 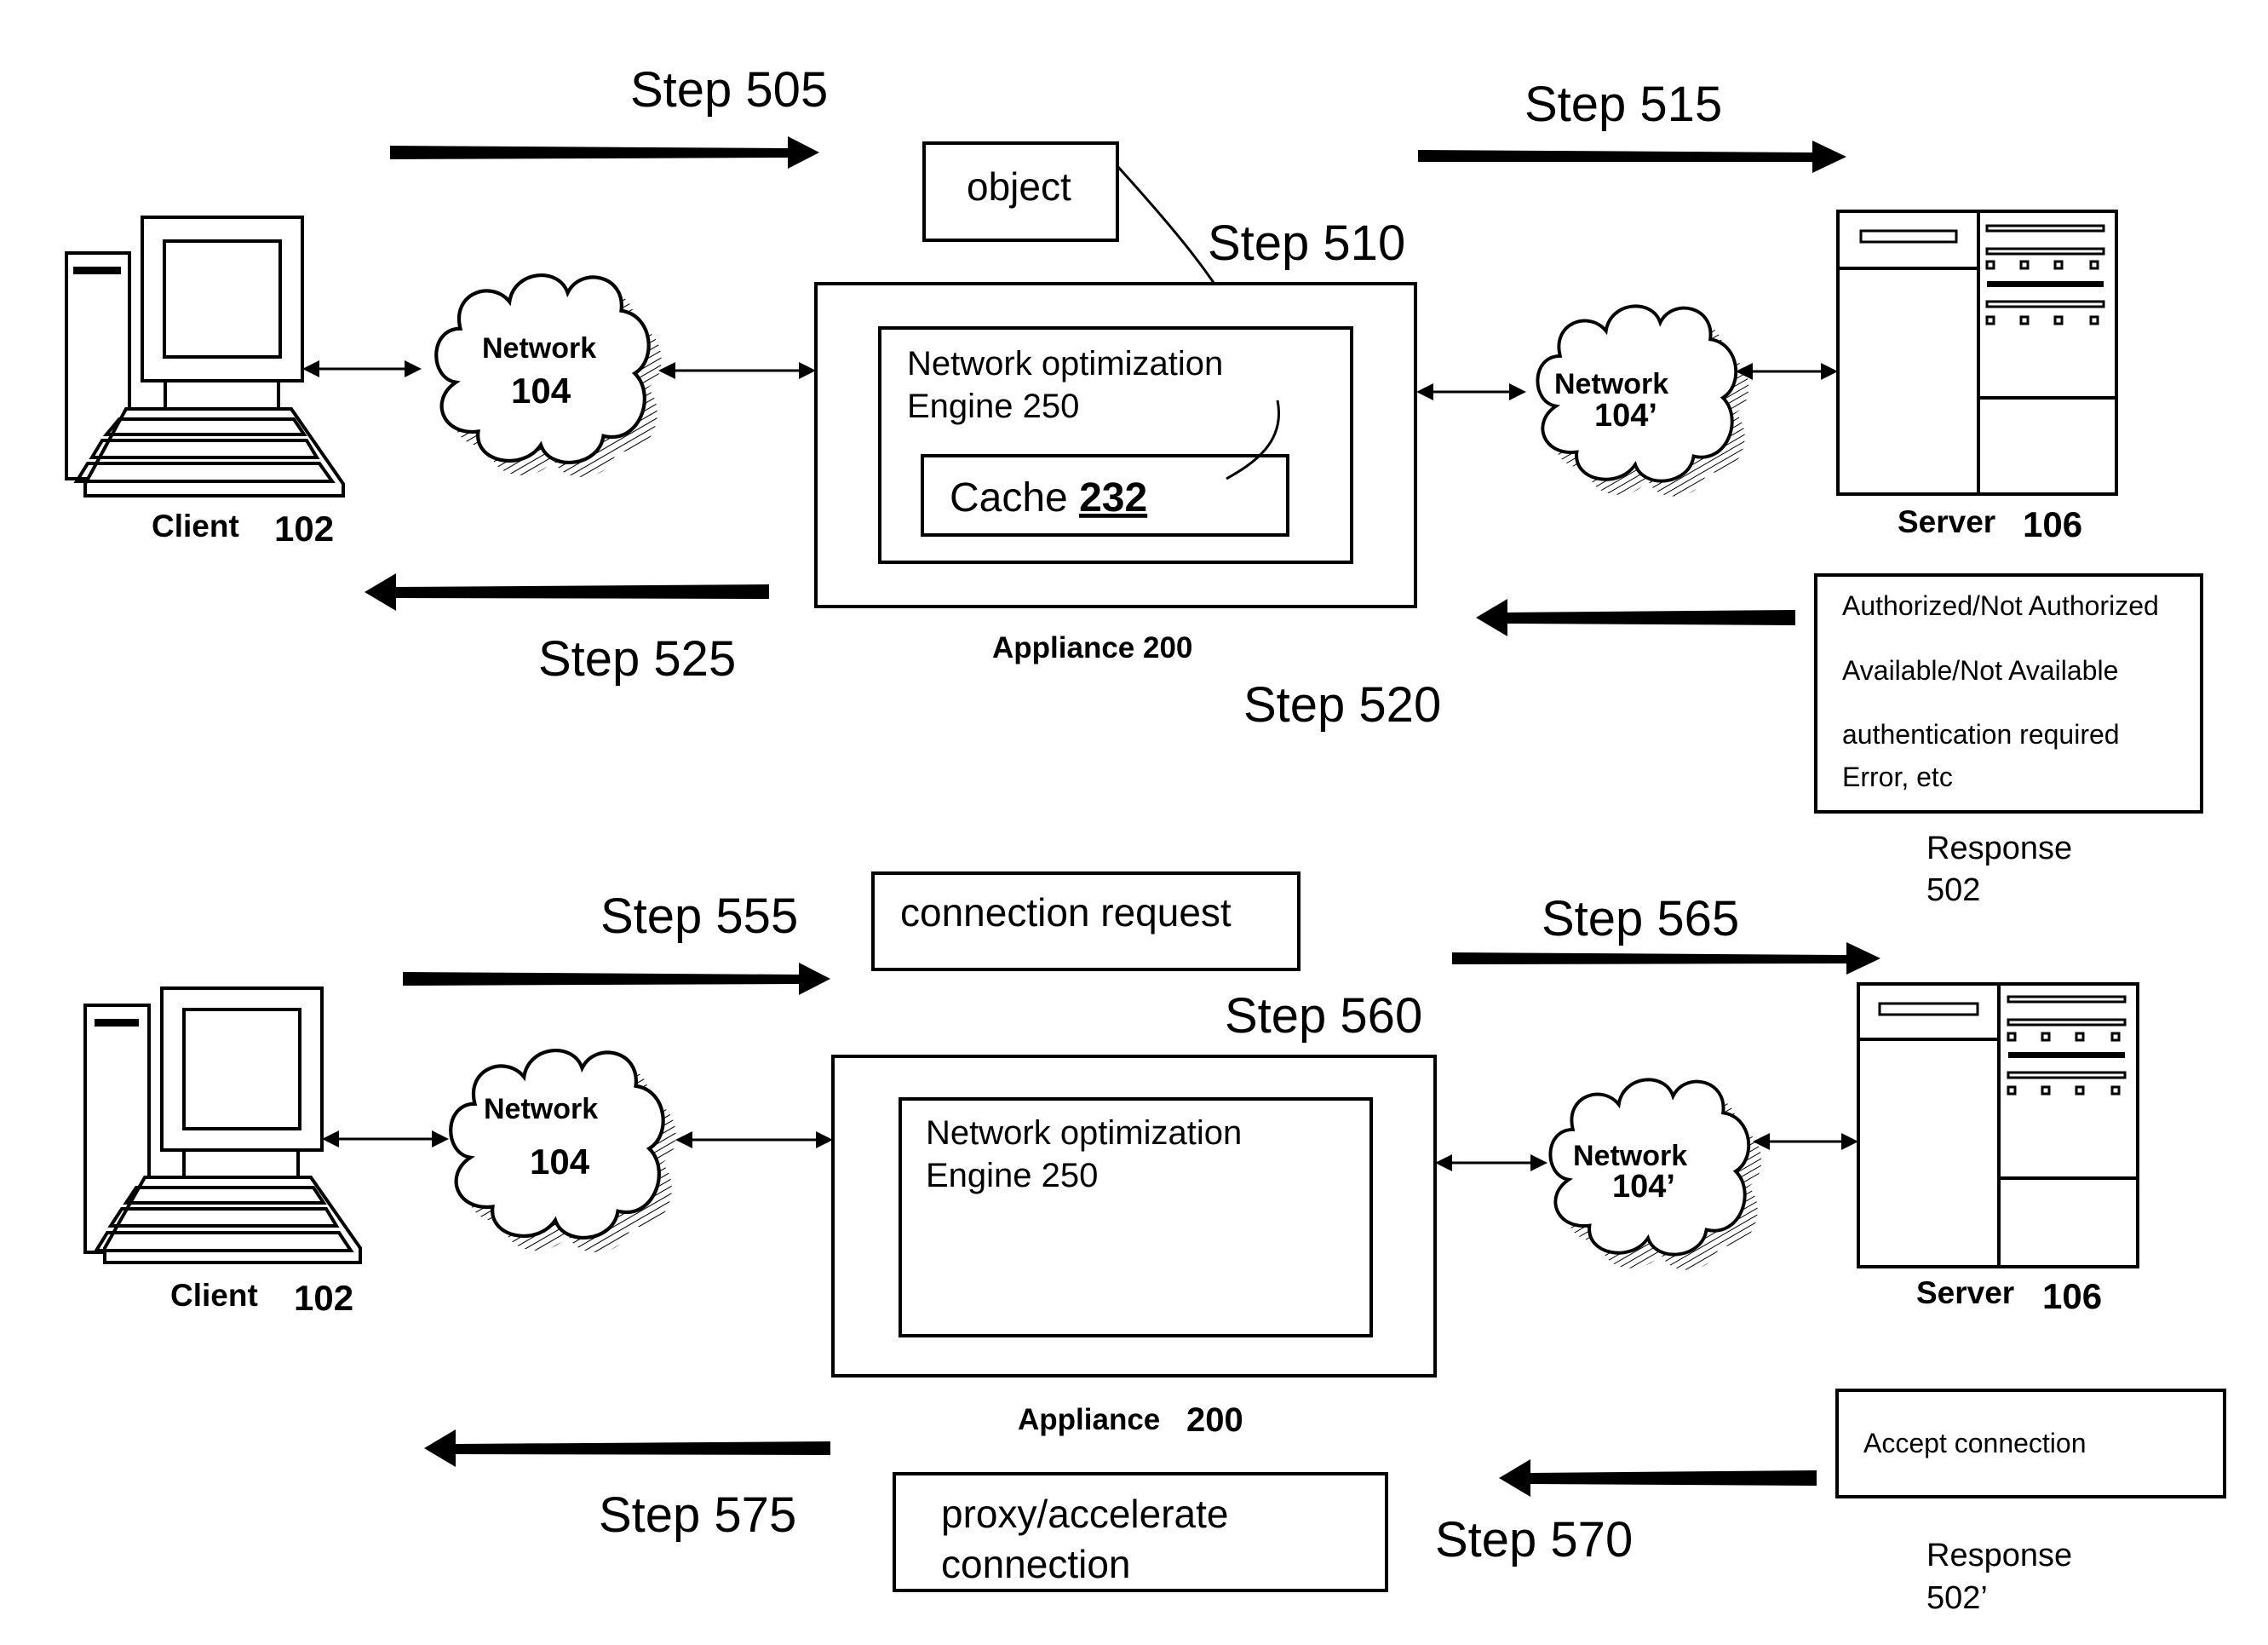 What do you see at coordinates (697, 1515) in the screenshot?
I see `step-575-label: Step 575` at bounding box center [697, 1515].